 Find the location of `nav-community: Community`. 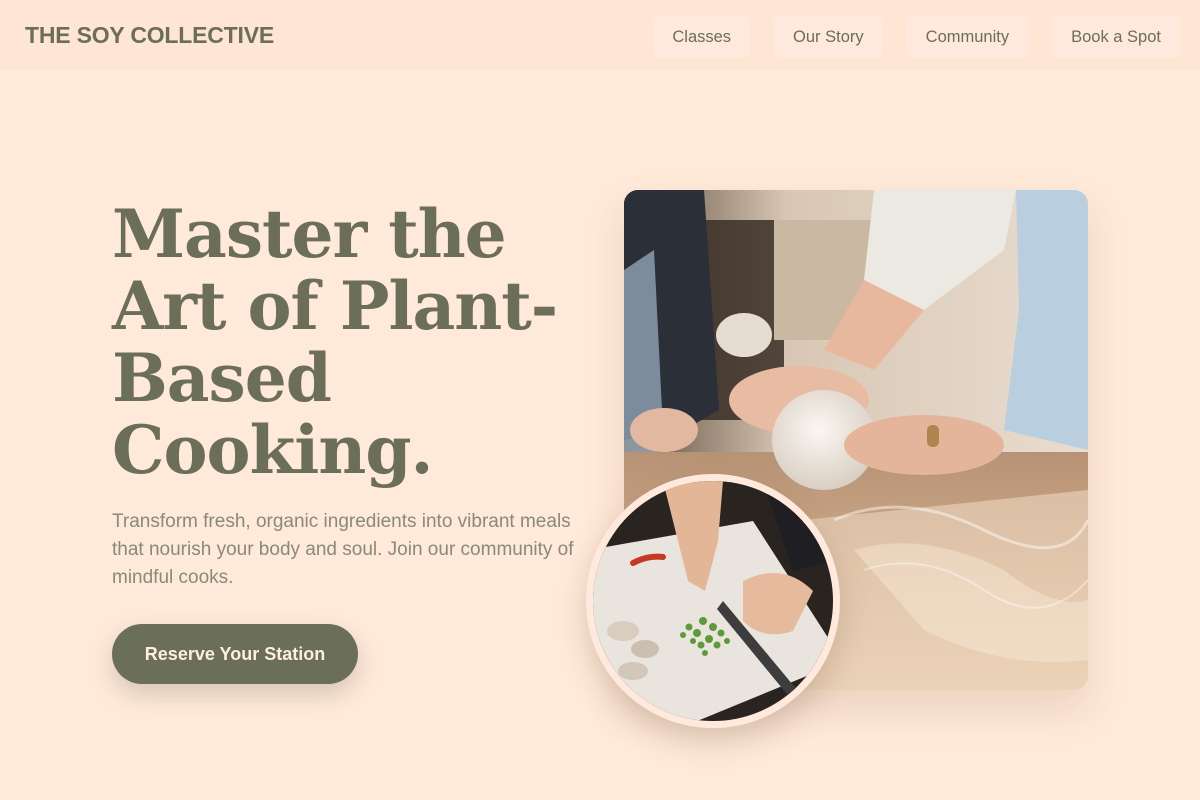

nav-community: Community is located at coordinates (967, 37).